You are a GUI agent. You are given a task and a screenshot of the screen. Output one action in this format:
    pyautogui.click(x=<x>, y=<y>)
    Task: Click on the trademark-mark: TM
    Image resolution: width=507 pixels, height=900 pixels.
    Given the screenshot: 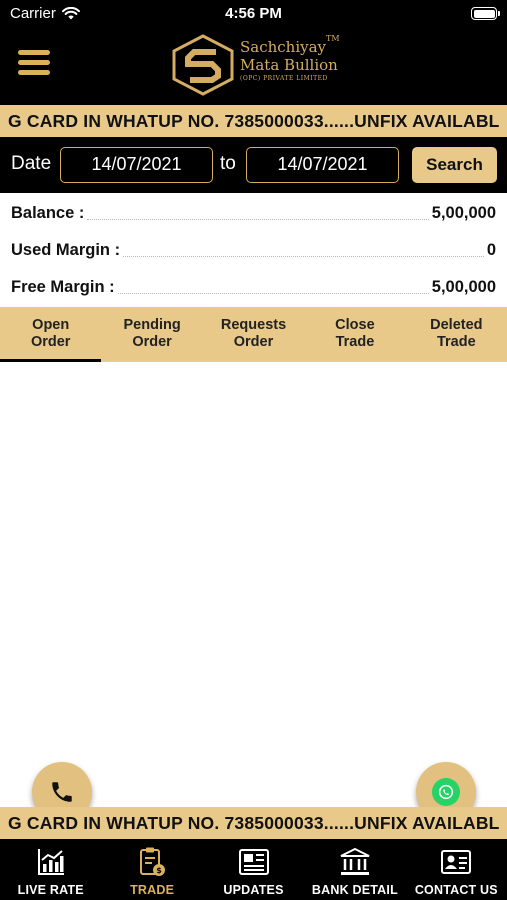 What is the action you would take?
    pyautogui.click(x=333, y=38)
    